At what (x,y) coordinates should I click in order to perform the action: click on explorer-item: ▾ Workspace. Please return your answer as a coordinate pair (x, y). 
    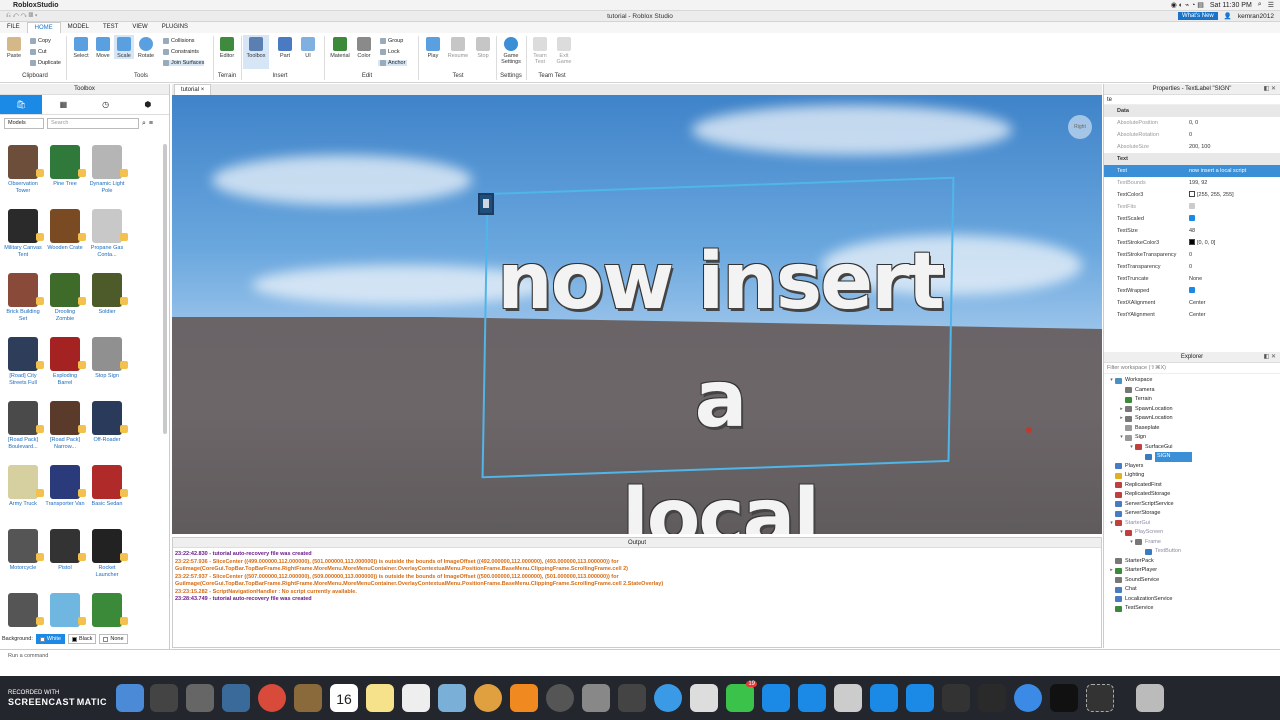
    Looking at the image, I should click on (1192, 381).